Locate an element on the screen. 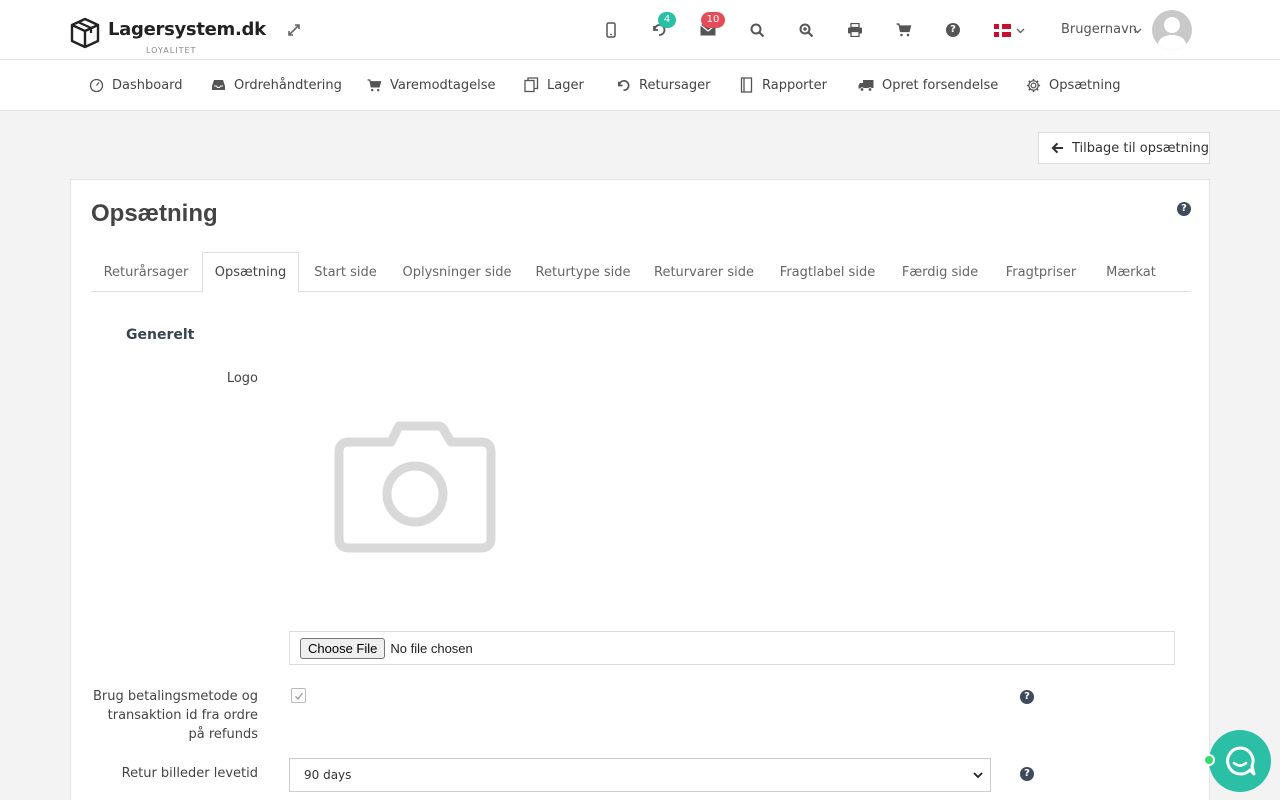 The image size is (1280, 800). chat-widget-button is located at coordinates (1240, 761).